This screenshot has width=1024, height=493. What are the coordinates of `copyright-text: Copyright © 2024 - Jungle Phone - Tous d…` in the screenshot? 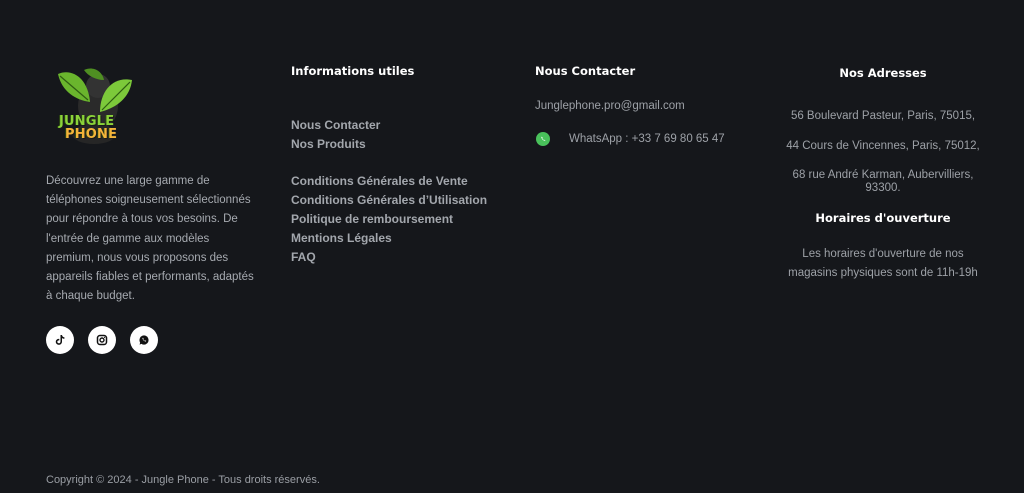 It's located at (183, 480).